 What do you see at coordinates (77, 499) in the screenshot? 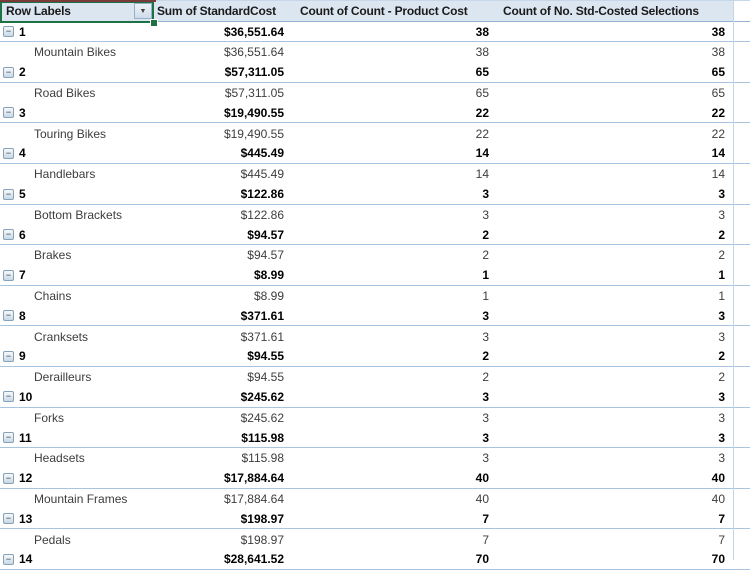
I see `row-label-cell: Mountain Frames` at bounding box center [77, 499].